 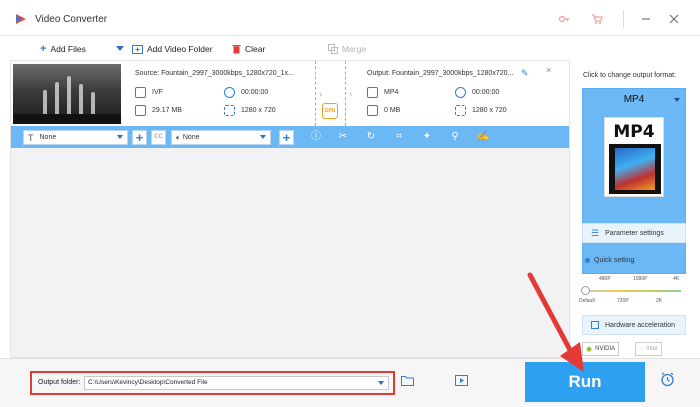 What do you see at coordinates (67, 94) in the screenshot?
I see `video-thumbnail` at bounding box center [67, 94].